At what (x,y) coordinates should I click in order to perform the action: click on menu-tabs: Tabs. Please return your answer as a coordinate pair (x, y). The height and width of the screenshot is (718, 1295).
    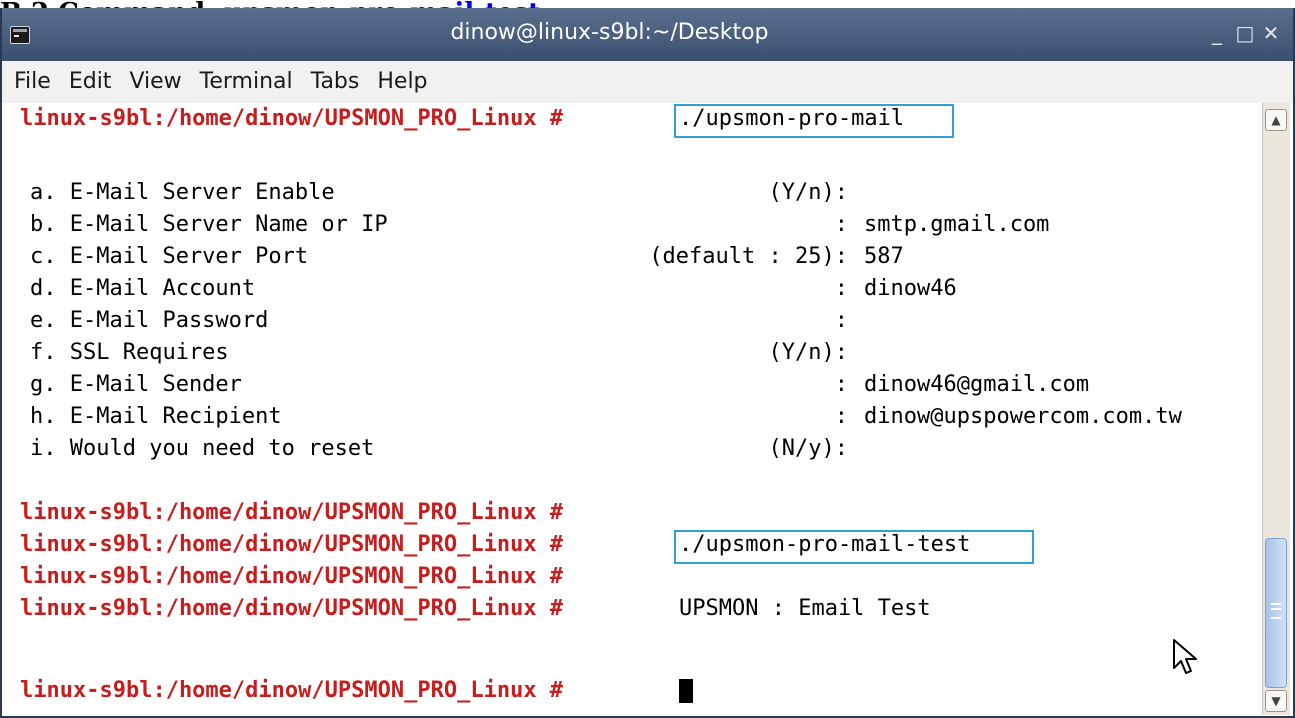
    Looking at the image, I should click on (335, 82).